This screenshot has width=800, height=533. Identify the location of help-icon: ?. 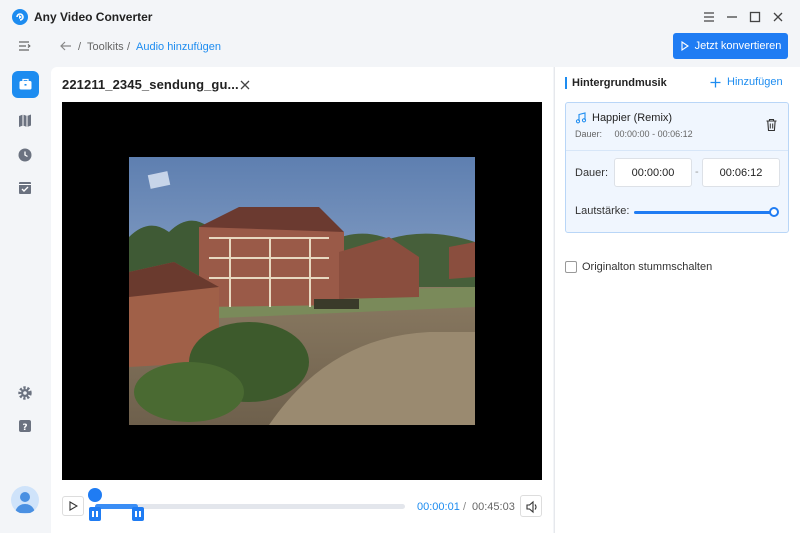
(25, 426).